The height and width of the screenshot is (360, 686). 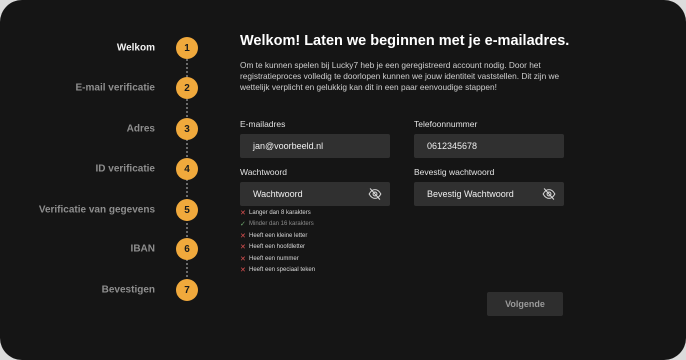 What do you see at coordinates (115, 48) in the screenshot?
I see `step-welkom: Welkom 1` at bounding box center [115, 48].